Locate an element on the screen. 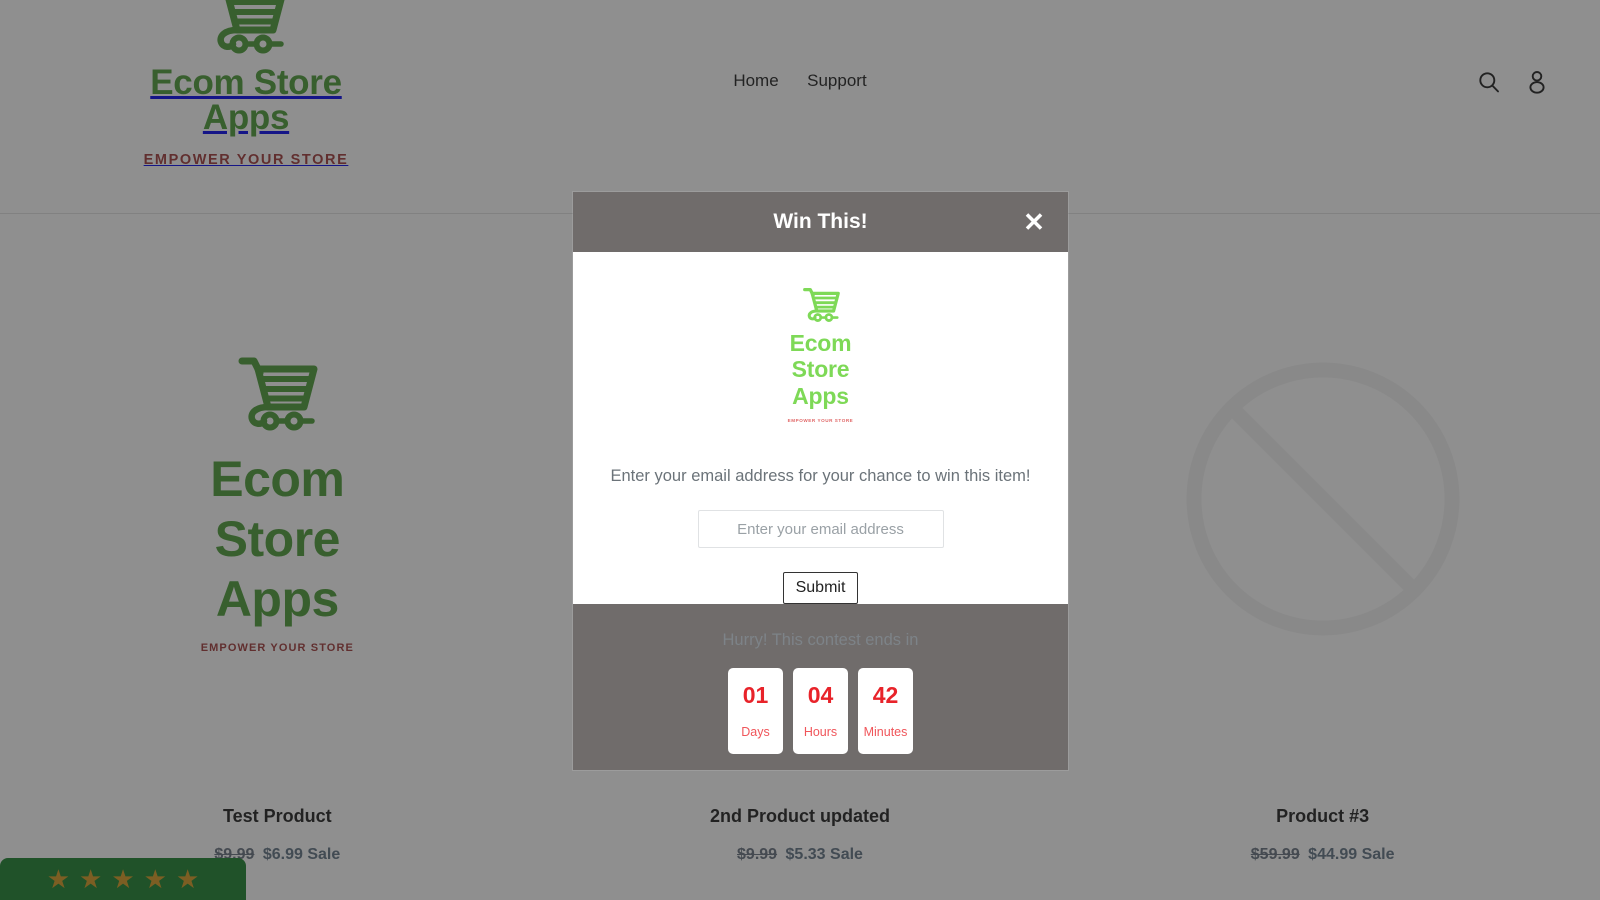 Image resolution: width=1600 pixels, height=900 pixels. modal-logo: Ecom Store Apps EMPOWER YOUR STORE is located at coordinates (821, 354).